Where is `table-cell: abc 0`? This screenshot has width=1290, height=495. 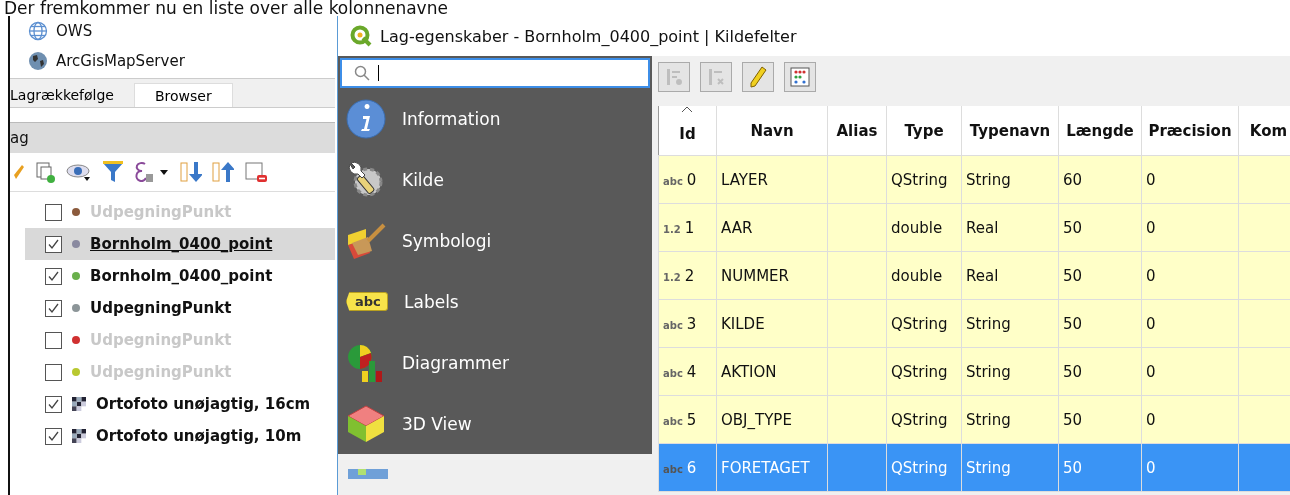
table-cell: abc 0 is located at coordinates (687, 179).